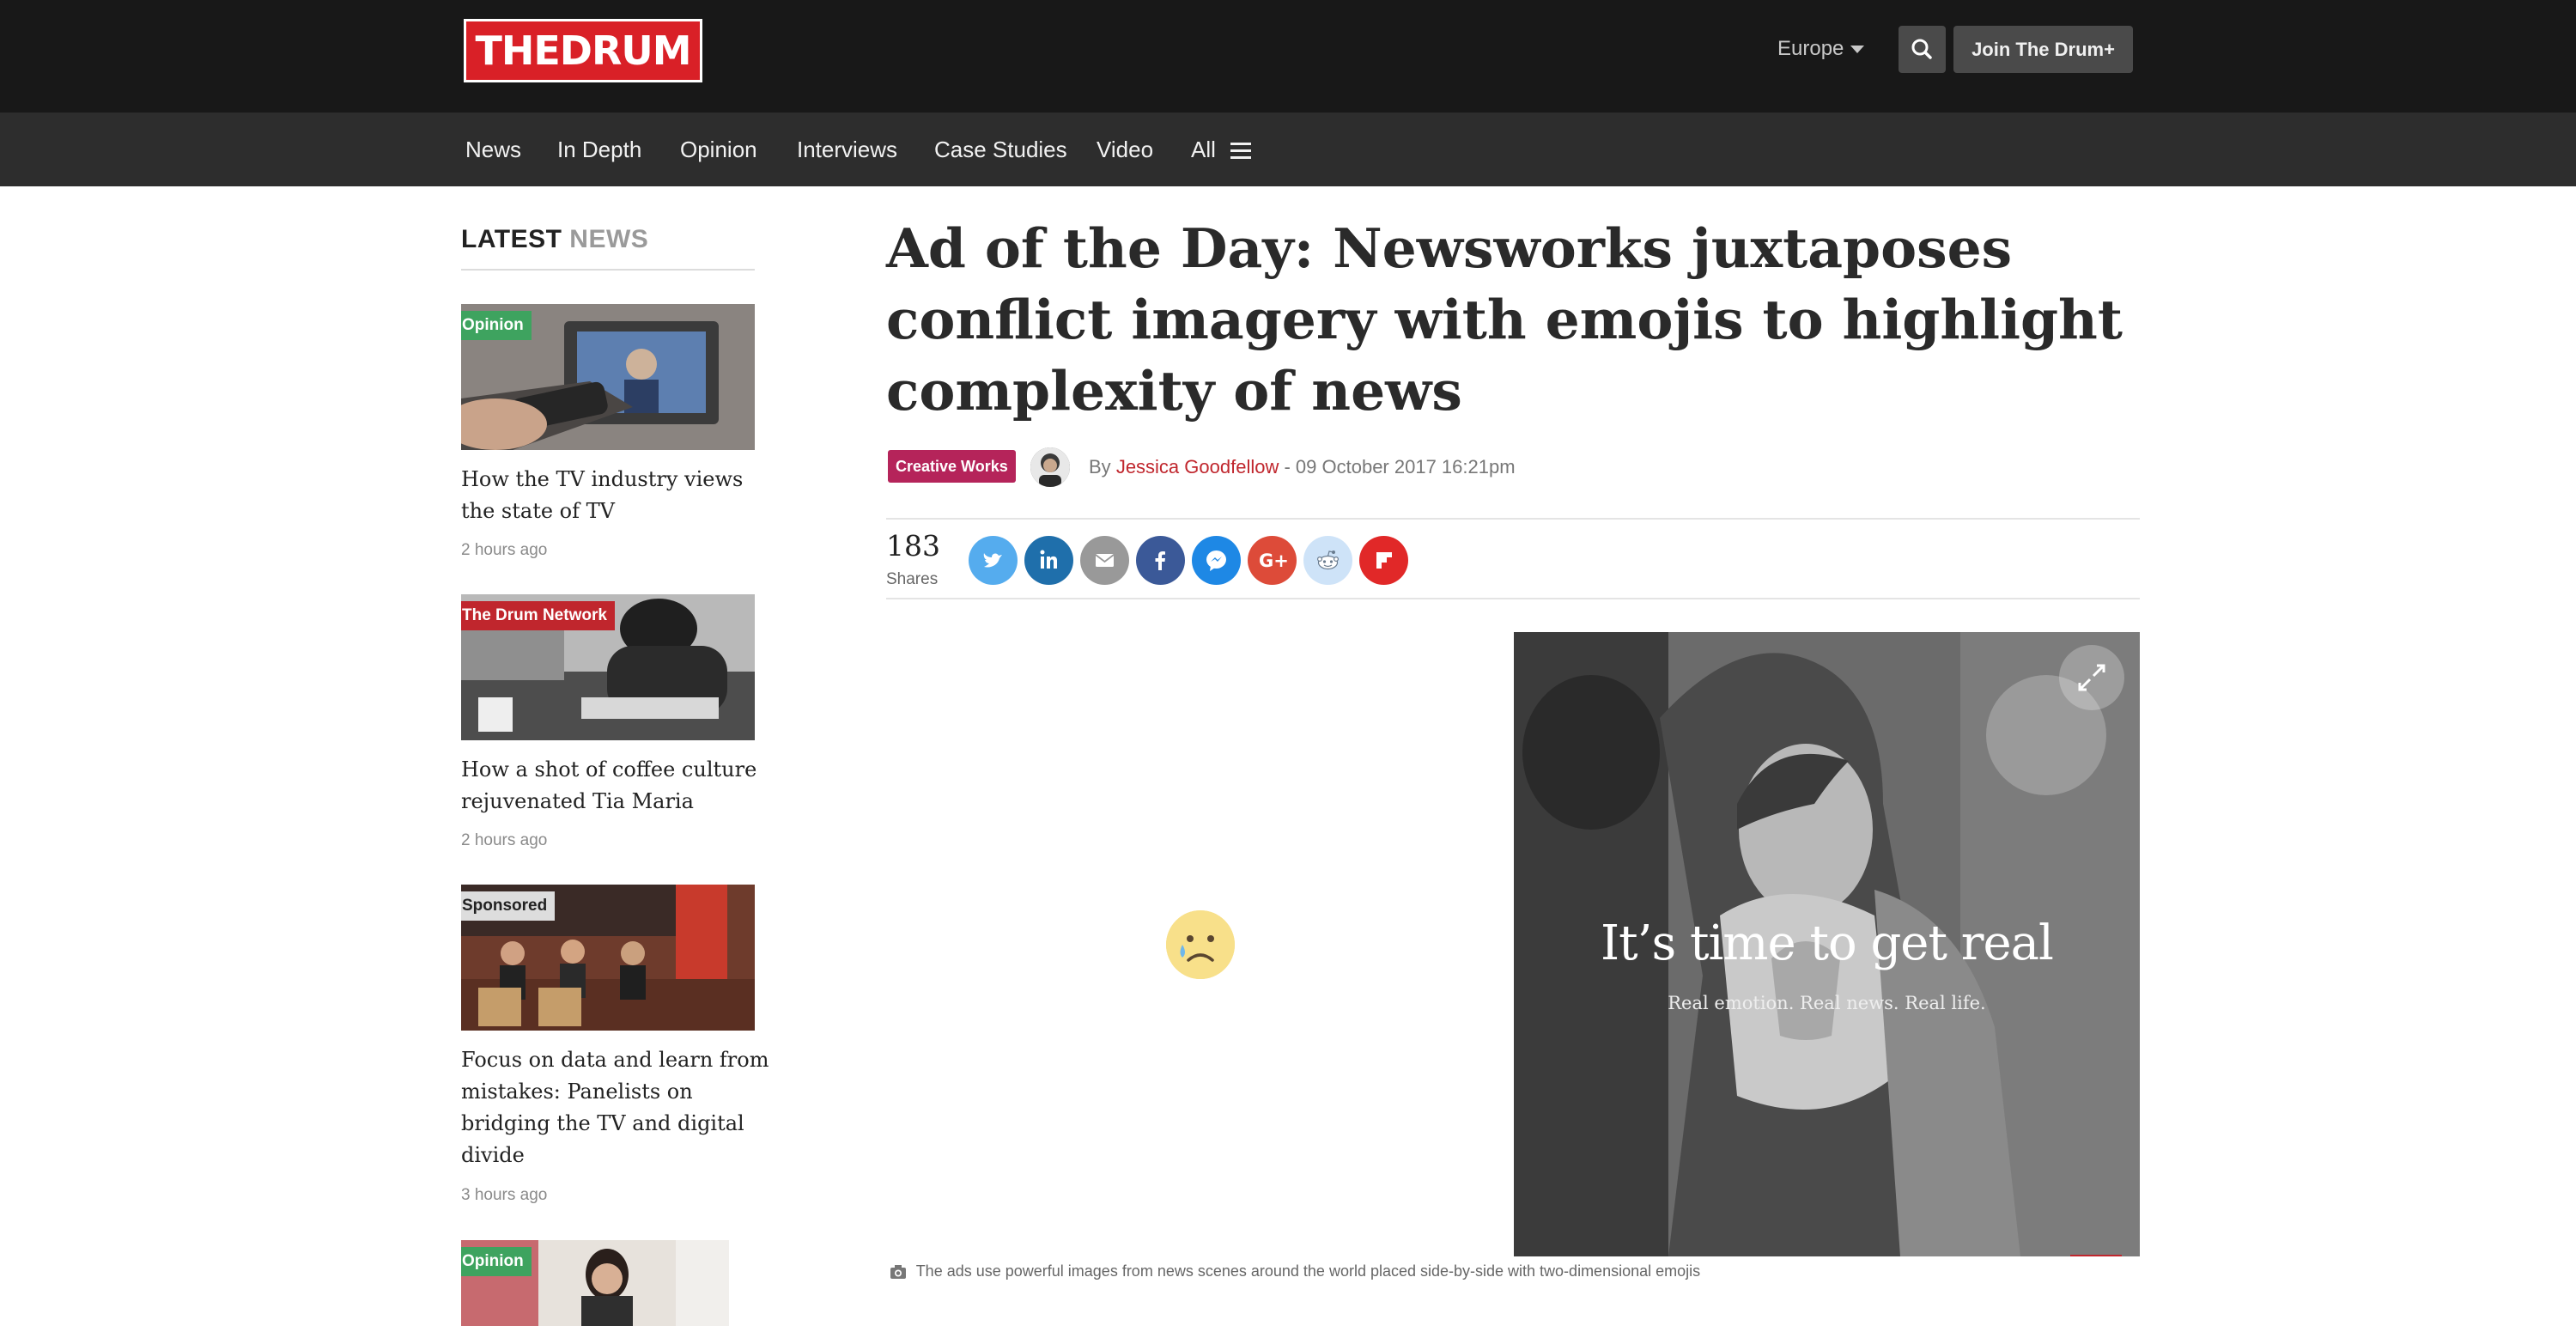 The image size is (2576, 1326). What do you see at coordinates (1001, 150) in the screenshot?
I see `nav-item-case-studies: Case Studies` at bounding box center [1001, 150].